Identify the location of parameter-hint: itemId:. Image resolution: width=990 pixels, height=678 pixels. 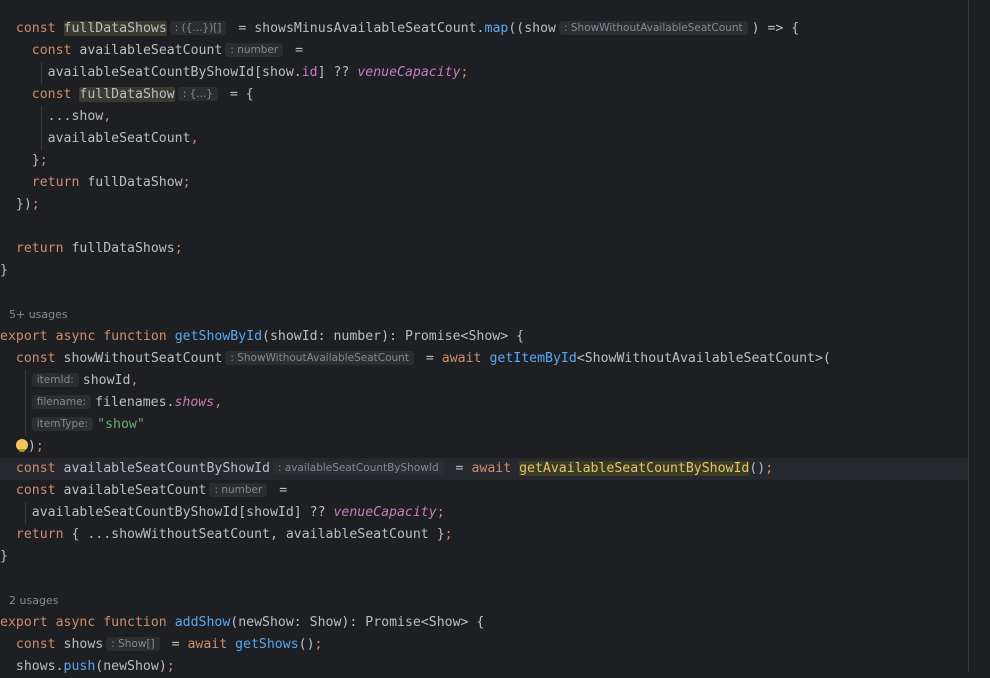
(55, 380).